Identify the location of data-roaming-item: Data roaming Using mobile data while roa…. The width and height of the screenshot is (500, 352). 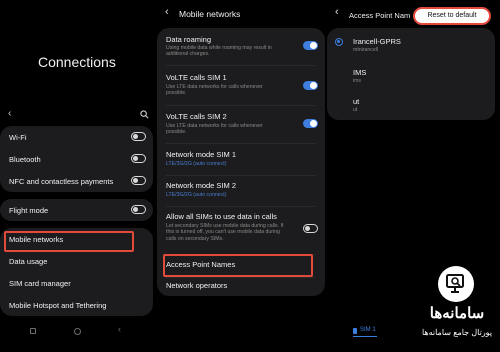
(241, 46).